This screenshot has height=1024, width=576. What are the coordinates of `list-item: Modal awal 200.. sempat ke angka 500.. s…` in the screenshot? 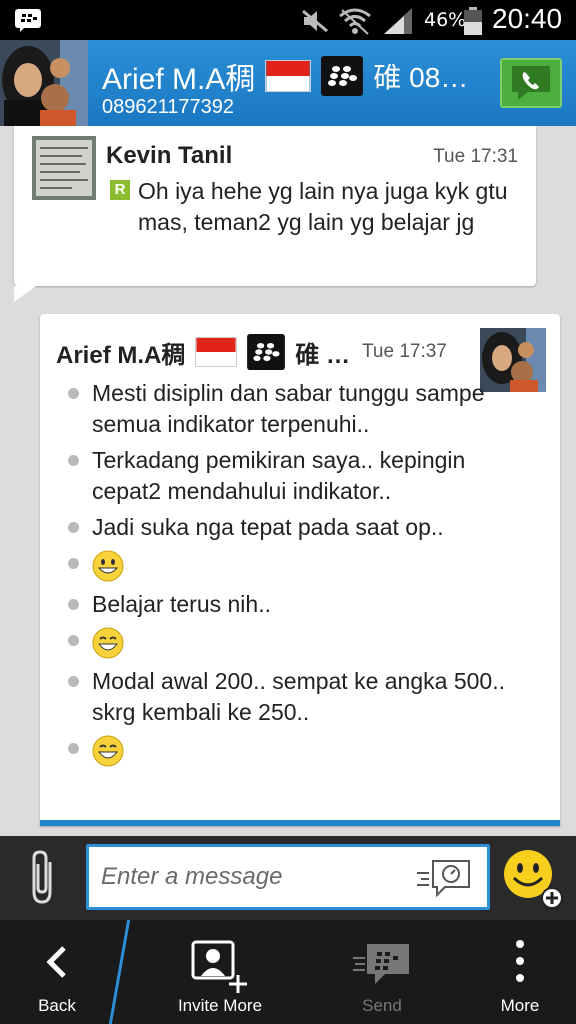 It's located at (291, 697).